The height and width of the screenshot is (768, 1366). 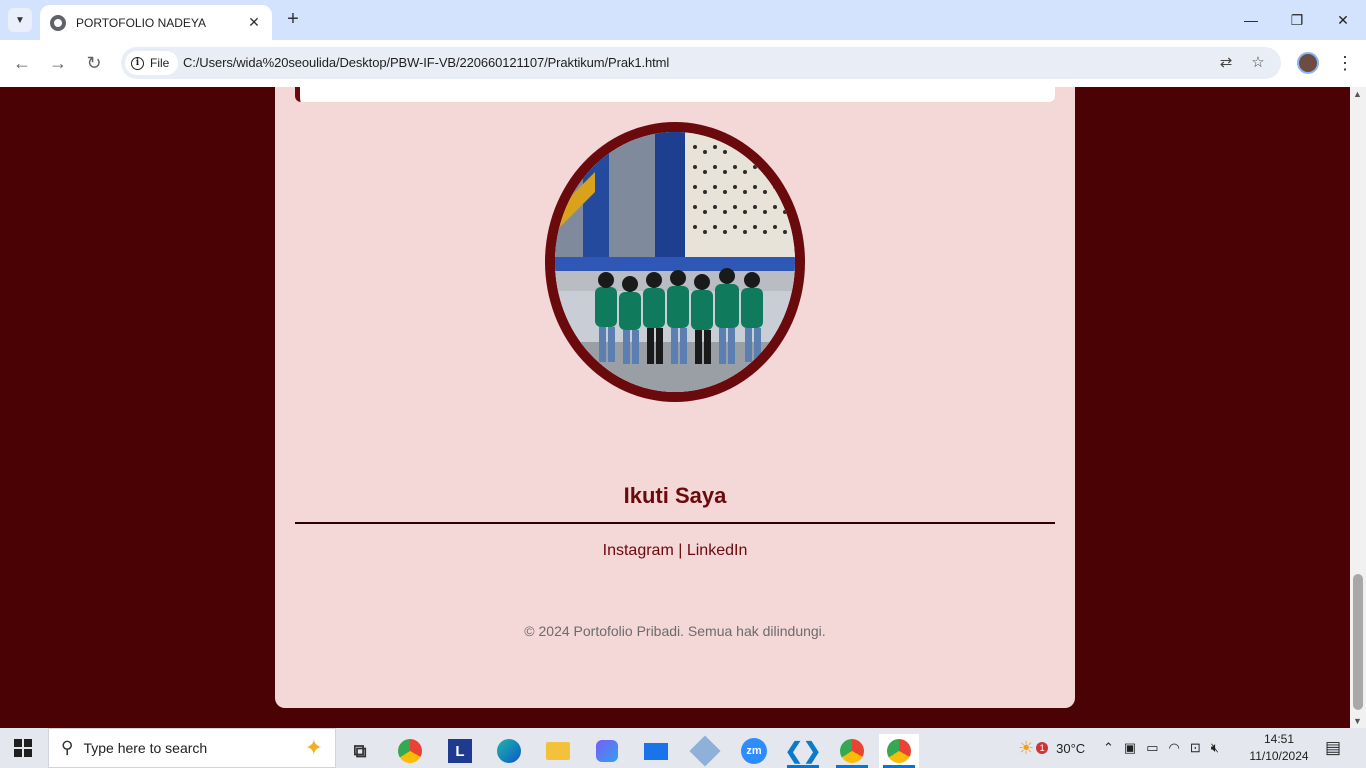 What do you see at coordinates (1152, 748) in the screenshot?
I see `battery-icon: ▭` at bounding box center [1152, 748].